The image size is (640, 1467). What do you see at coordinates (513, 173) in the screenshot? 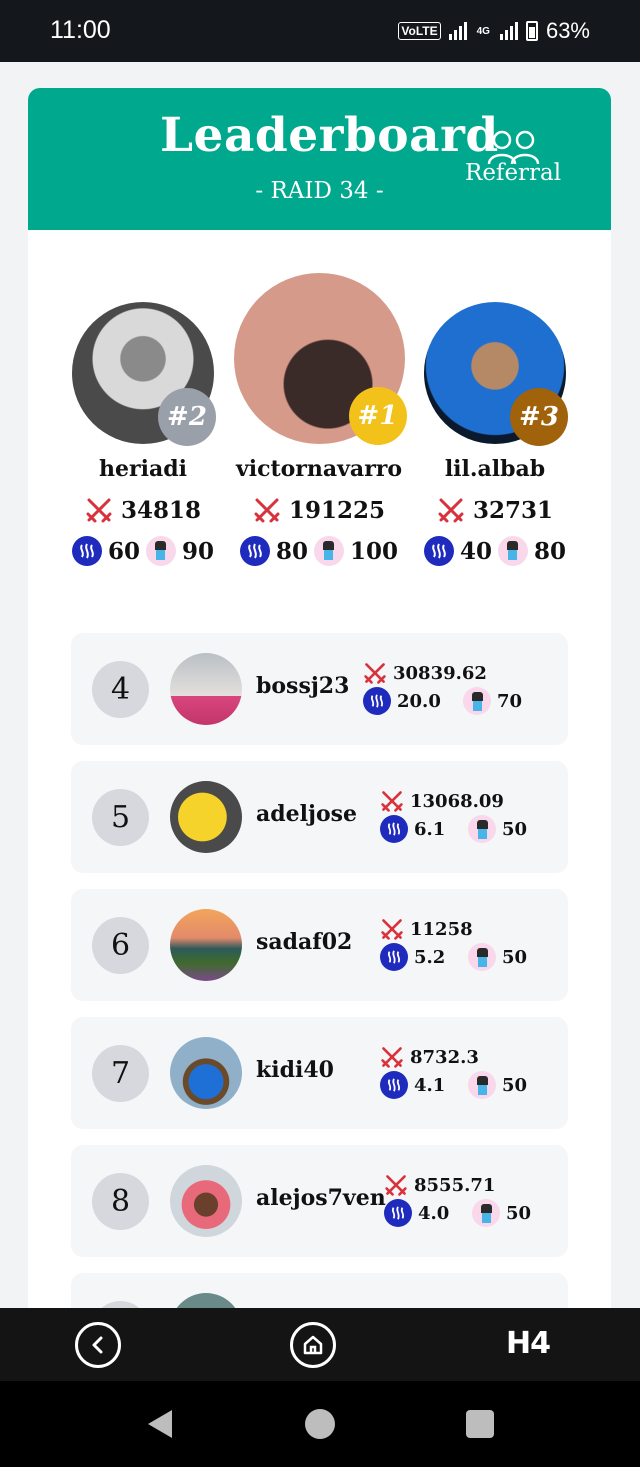
I see `referral-link: Referral` at bounding box center [513, 173].